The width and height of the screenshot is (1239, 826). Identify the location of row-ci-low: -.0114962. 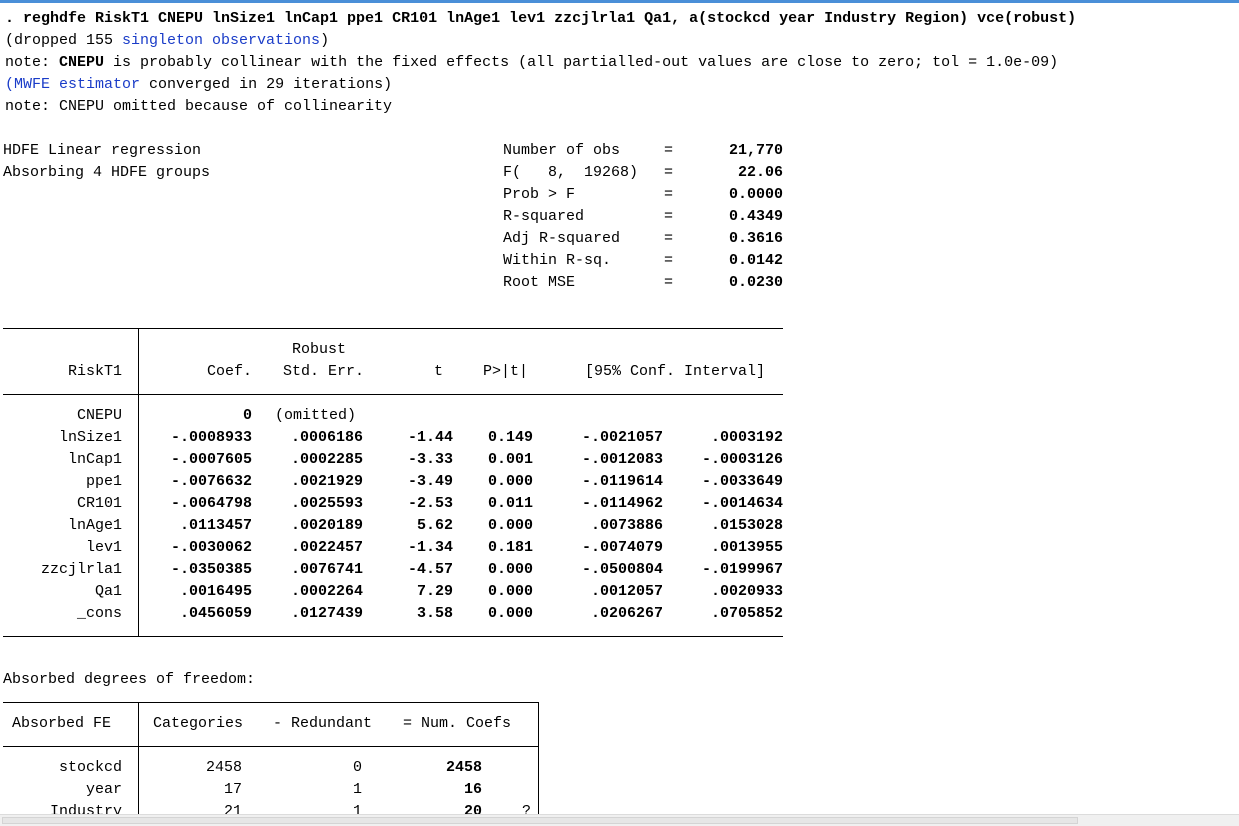
(622, 503).